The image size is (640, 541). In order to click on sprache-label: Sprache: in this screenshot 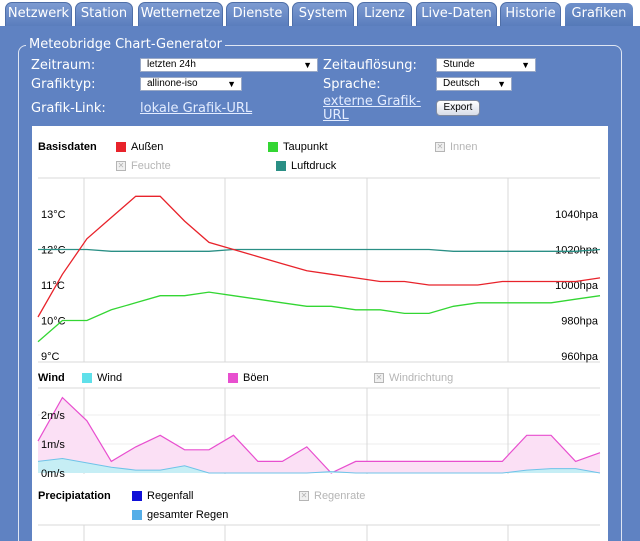, I will do `click(352, 84)`.